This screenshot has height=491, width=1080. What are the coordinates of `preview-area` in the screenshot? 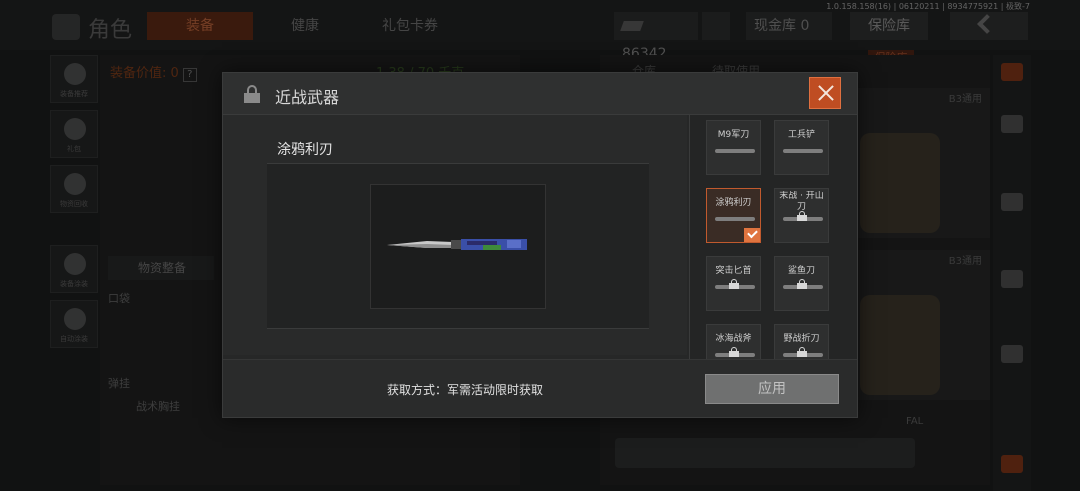 It's located at (458, 246).